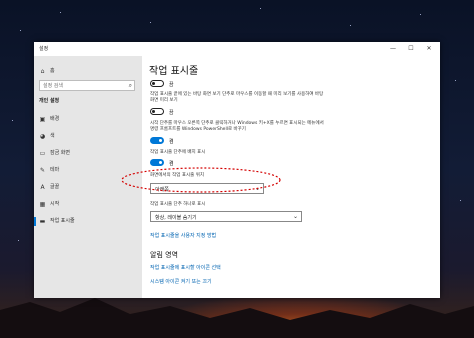 The image size is (474, 338). I want to click on sidebar-item-label: 시작, so click(55, 204).